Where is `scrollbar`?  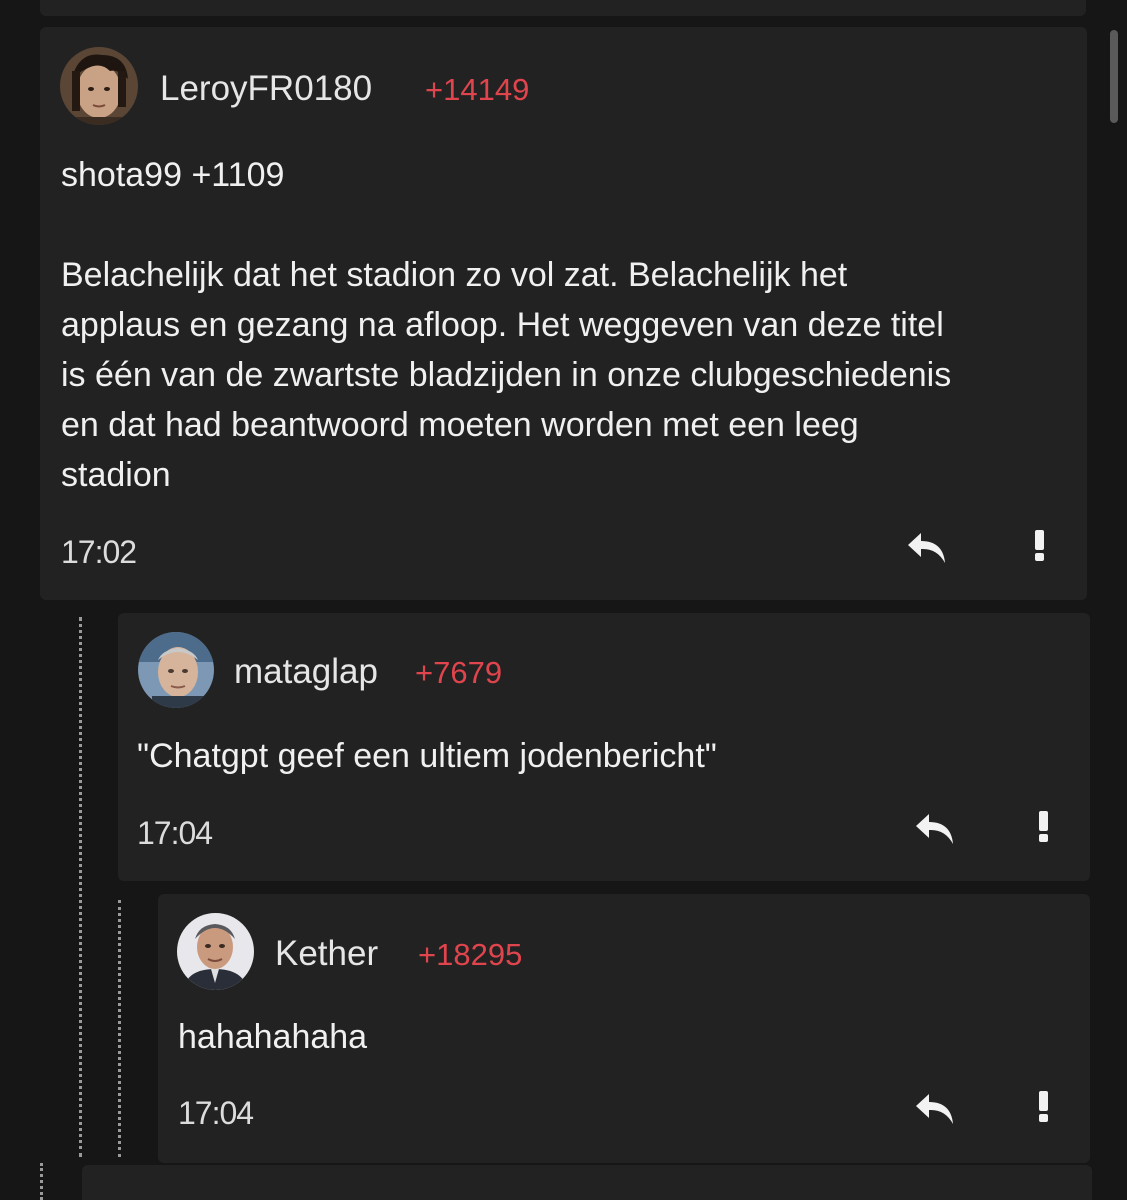 scrollbar is located at coordinates (1114, 76).